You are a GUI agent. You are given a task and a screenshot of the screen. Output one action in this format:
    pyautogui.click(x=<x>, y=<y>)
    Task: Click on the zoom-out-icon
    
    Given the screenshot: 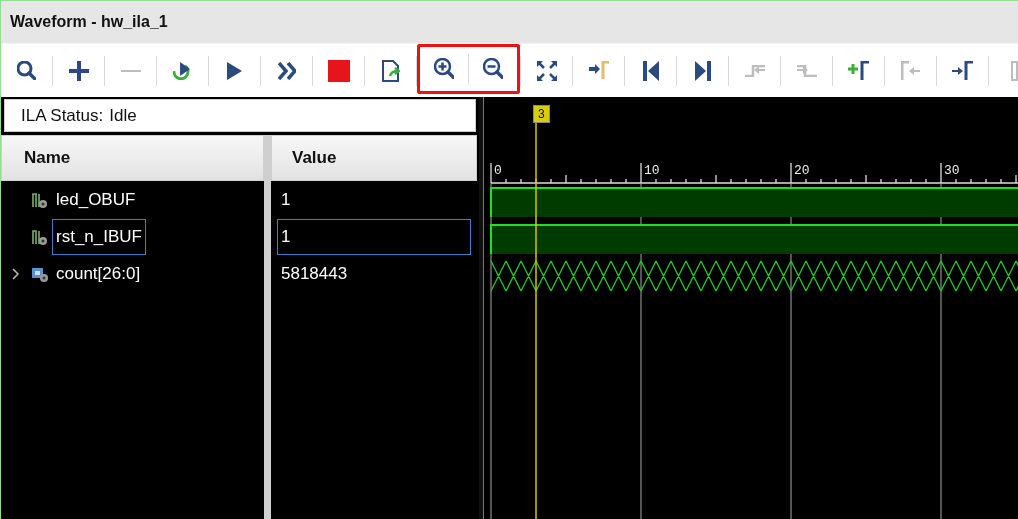 What is the action you would take?
    pyautogui.click(x=493, y=68)
    